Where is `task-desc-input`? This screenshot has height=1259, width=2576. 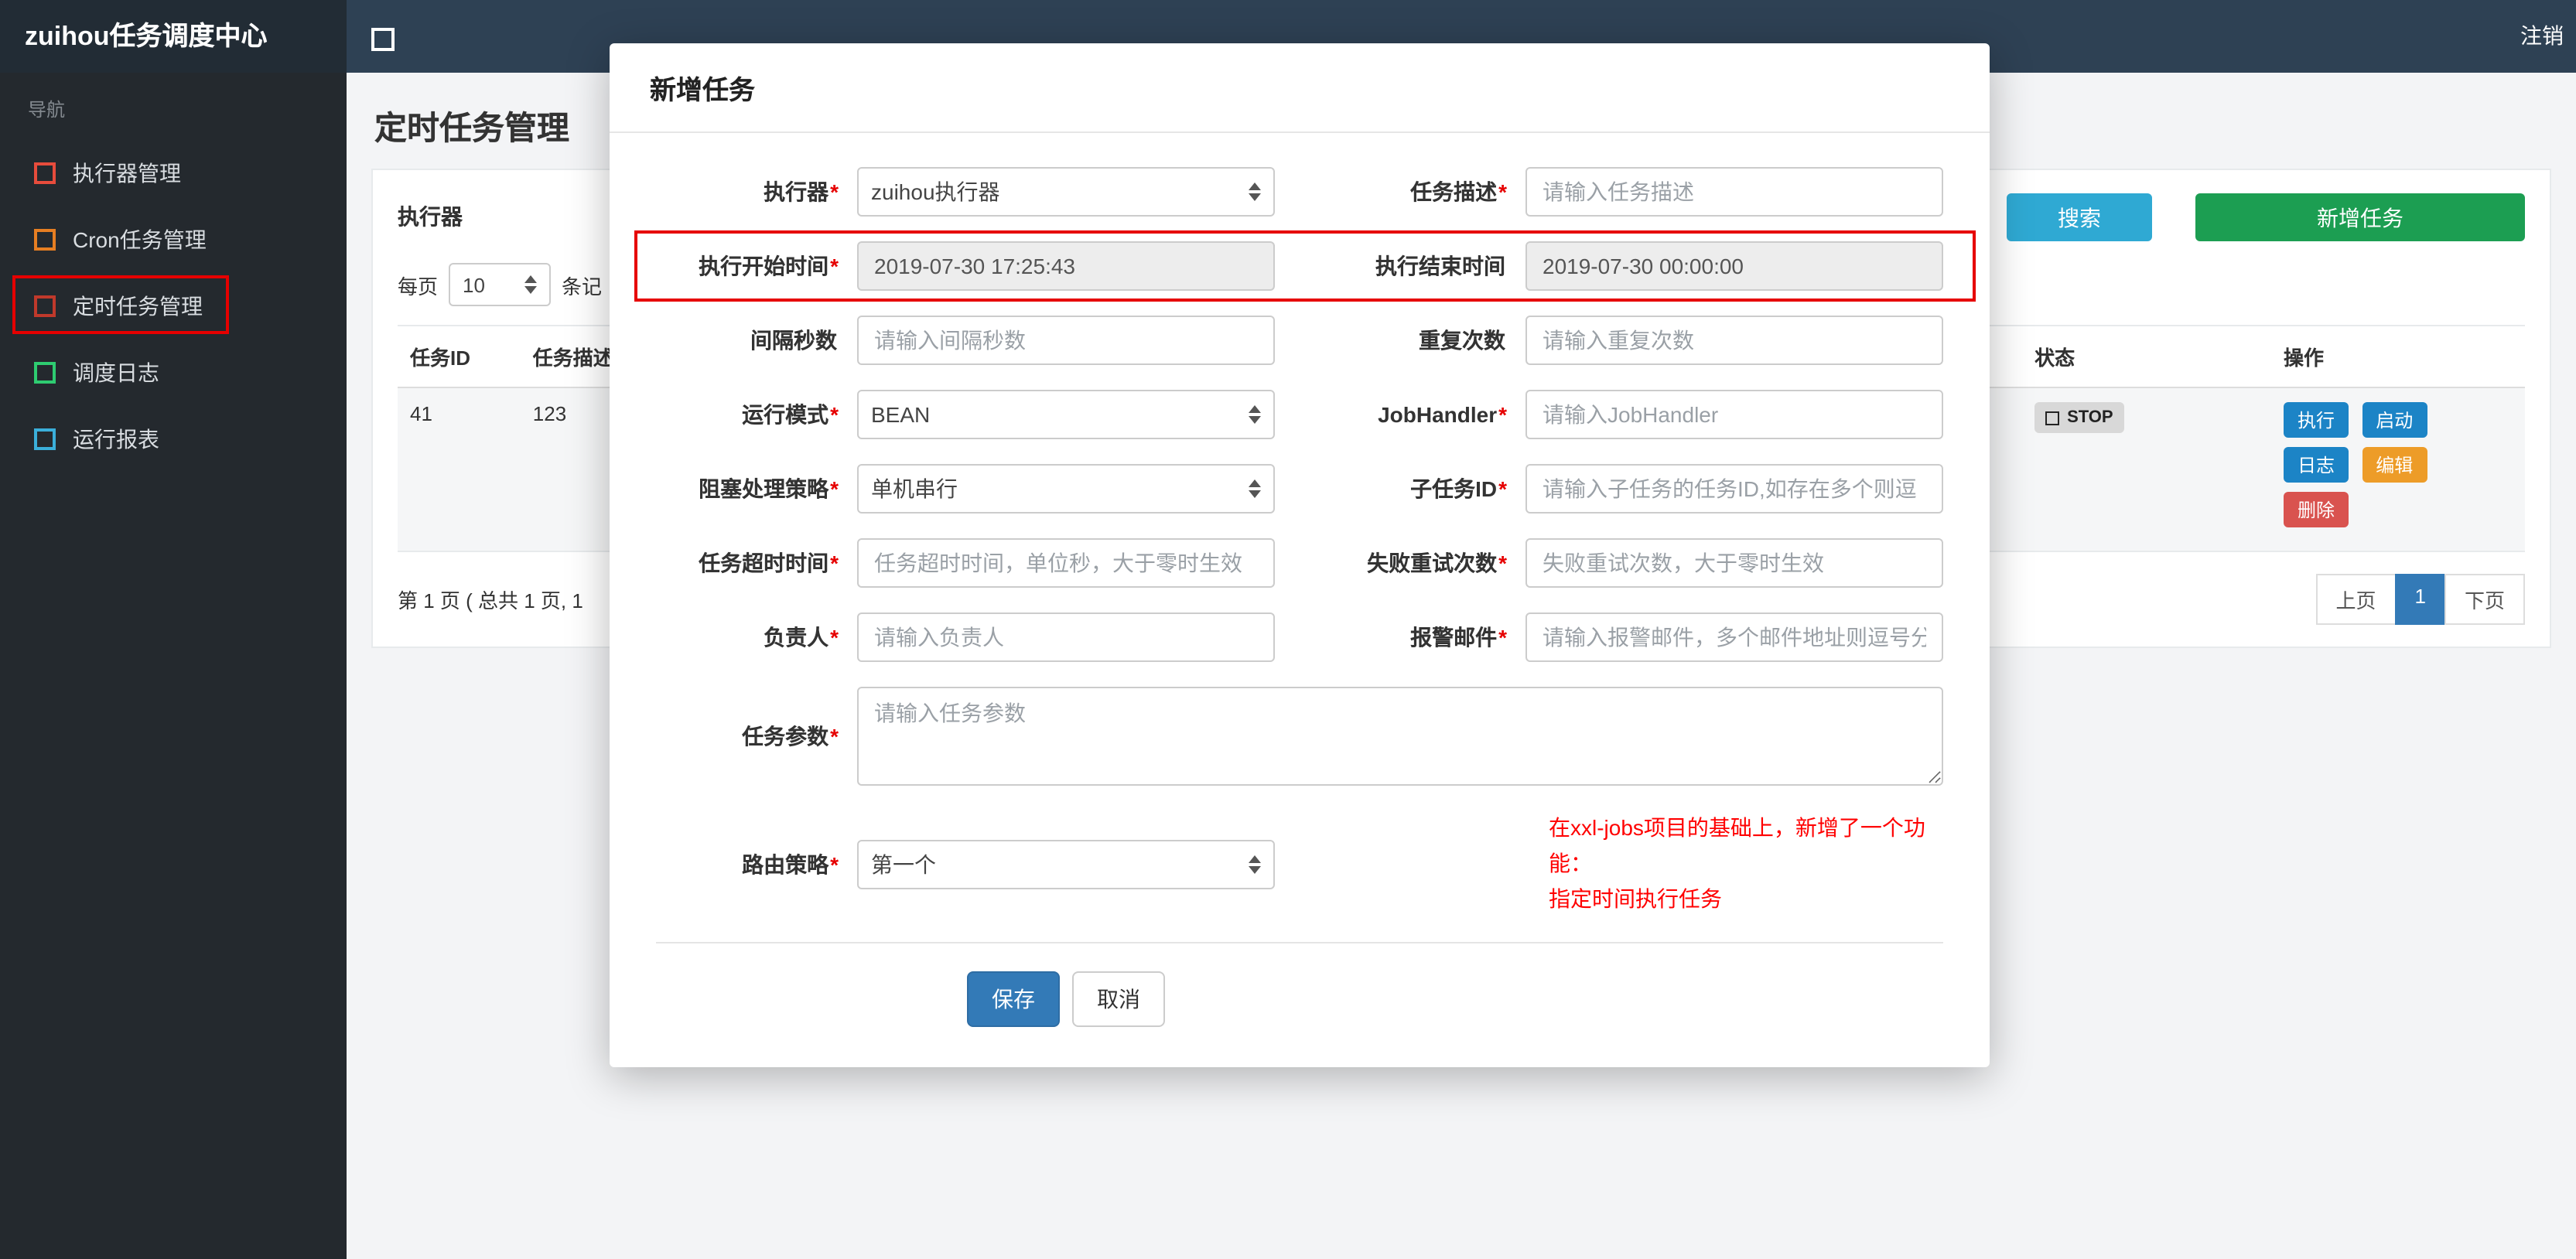 task-desc-input is located at coordinates (1734, 192).